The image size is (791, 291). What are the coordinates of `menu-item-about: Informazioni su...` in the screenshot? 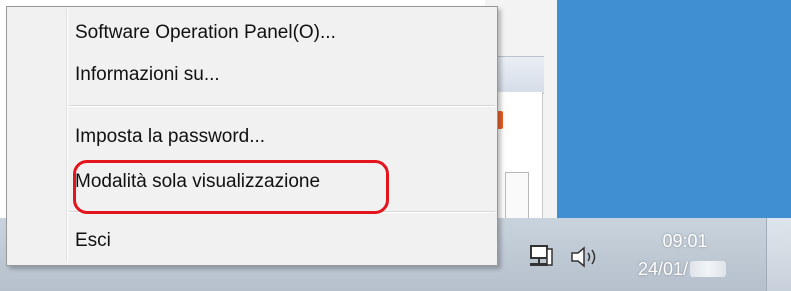 It's located at (251, 75).